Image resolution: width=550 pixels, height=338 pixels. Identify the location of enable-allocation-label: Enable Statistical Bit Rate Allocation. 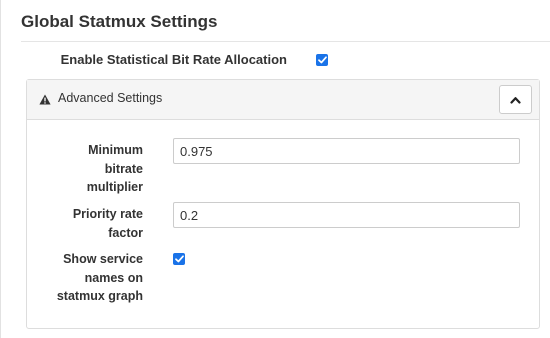
(173, 59).